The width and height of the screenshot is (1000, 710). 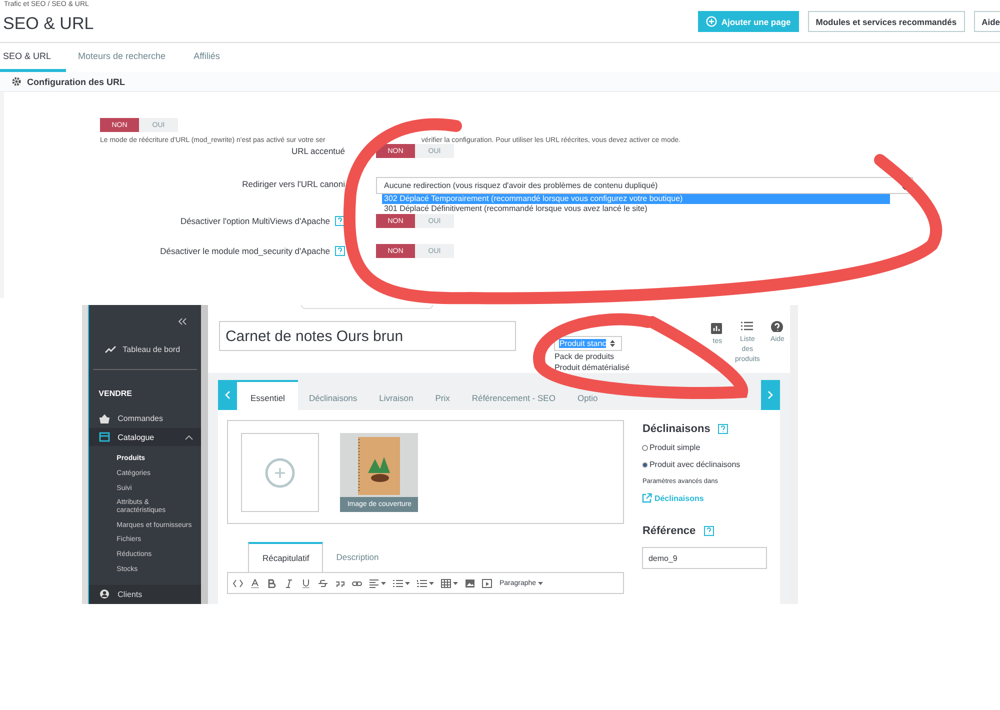 I want to click on panel-title: Configuration des URL, so click(x=76, y=81).